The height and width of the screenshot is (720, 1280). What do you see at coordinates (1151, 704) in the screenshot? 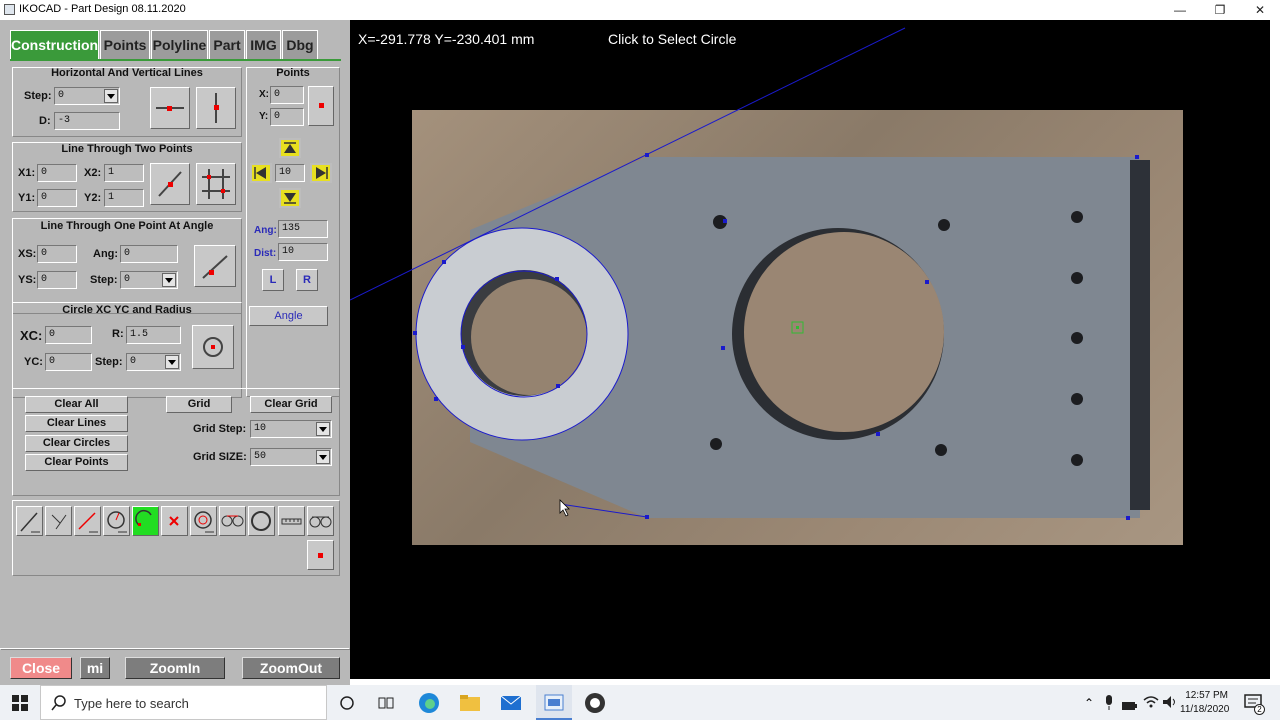
I see `wifi-icon` at bounding box center [1151, 704].